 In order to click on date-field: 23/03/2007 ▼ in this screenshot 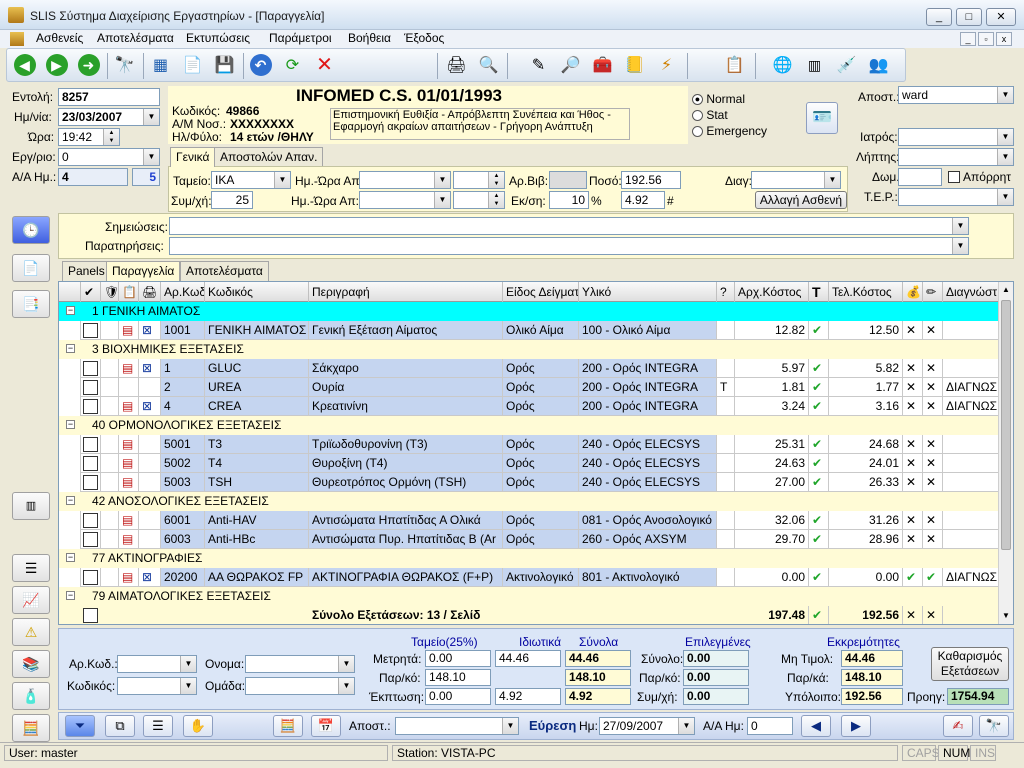, I will do `click(109, 117)`.